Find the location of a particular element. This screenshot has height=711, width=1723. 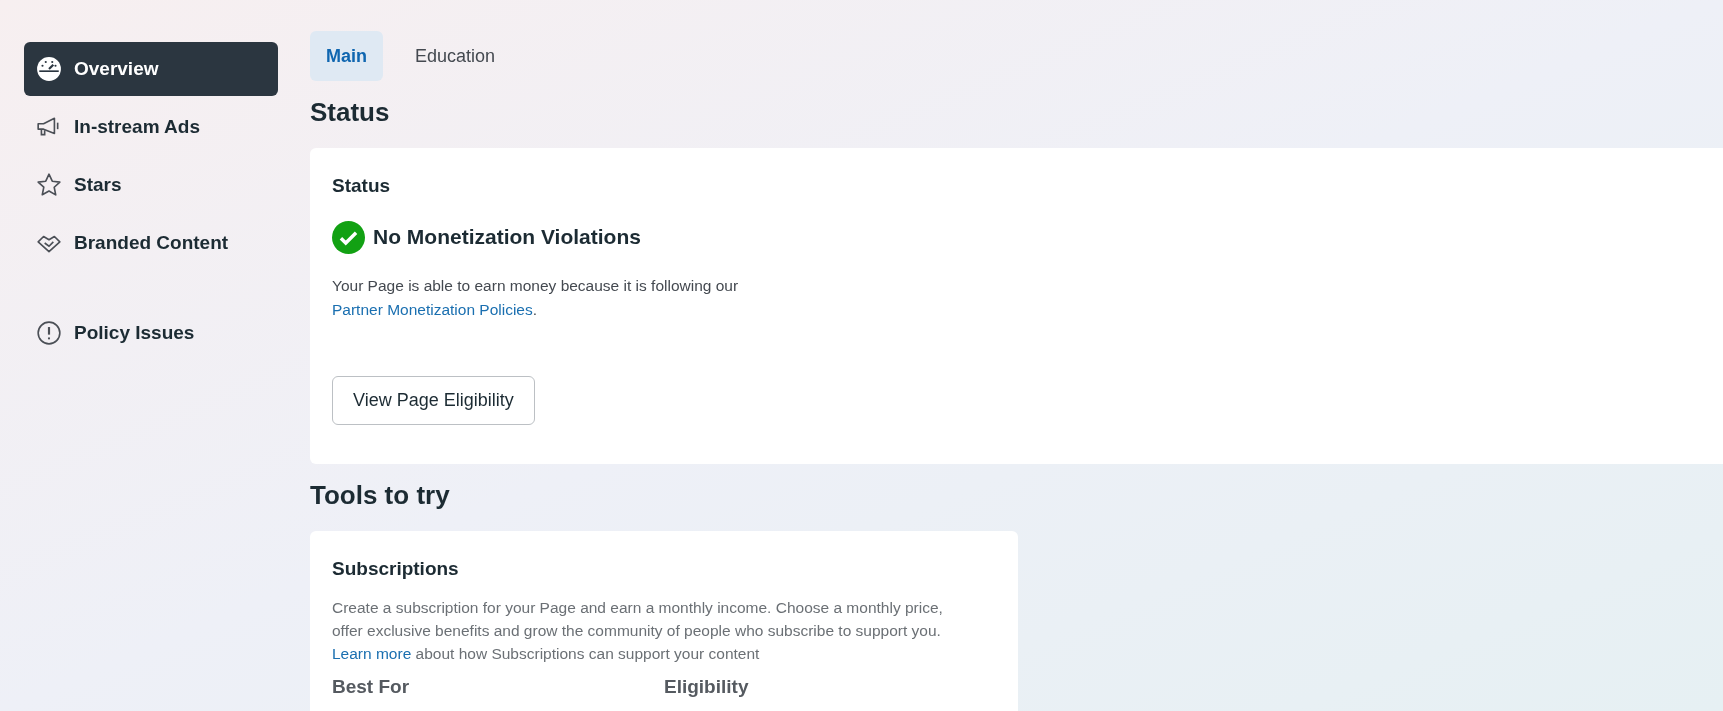

learn-link: Partner Monetization Policies is located at coordinates (432, 309).